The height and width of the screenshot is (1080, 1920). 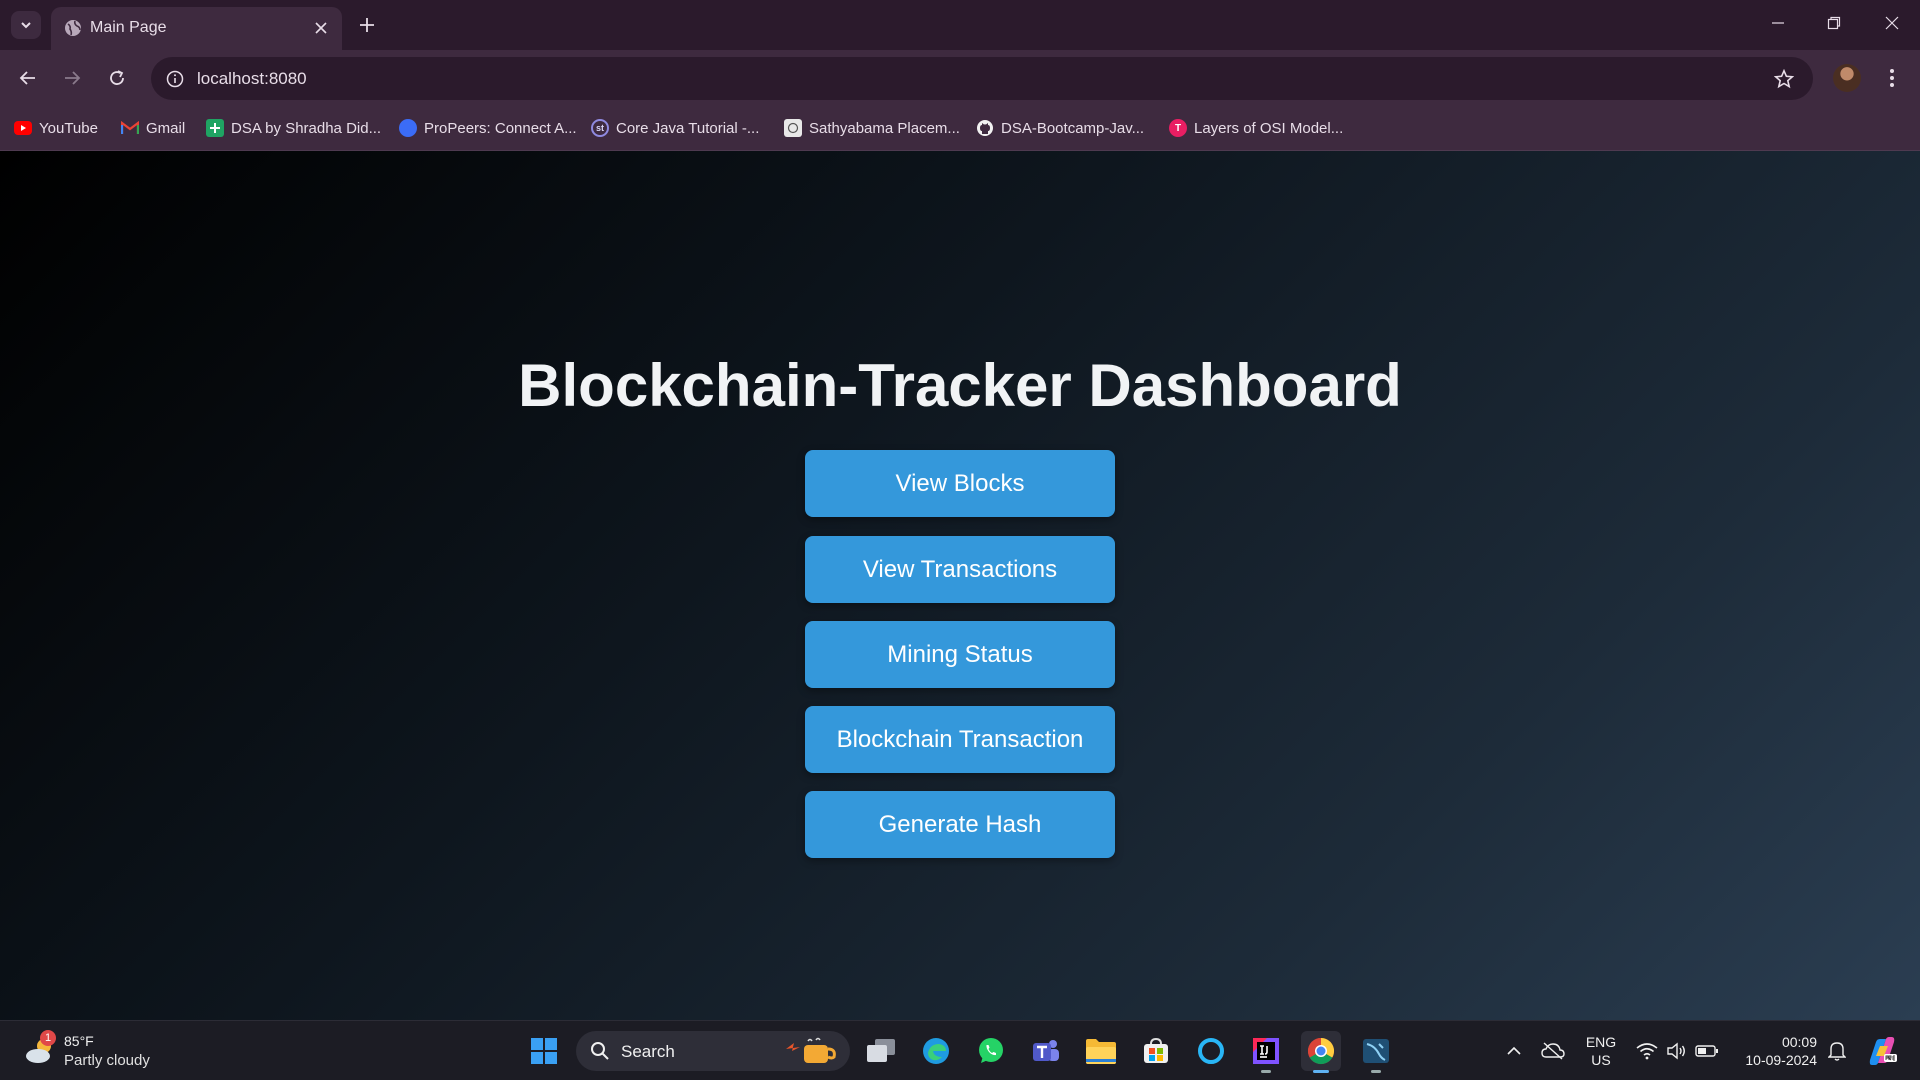 I want to click on minimize-icon, so click(x=1778, y=23).